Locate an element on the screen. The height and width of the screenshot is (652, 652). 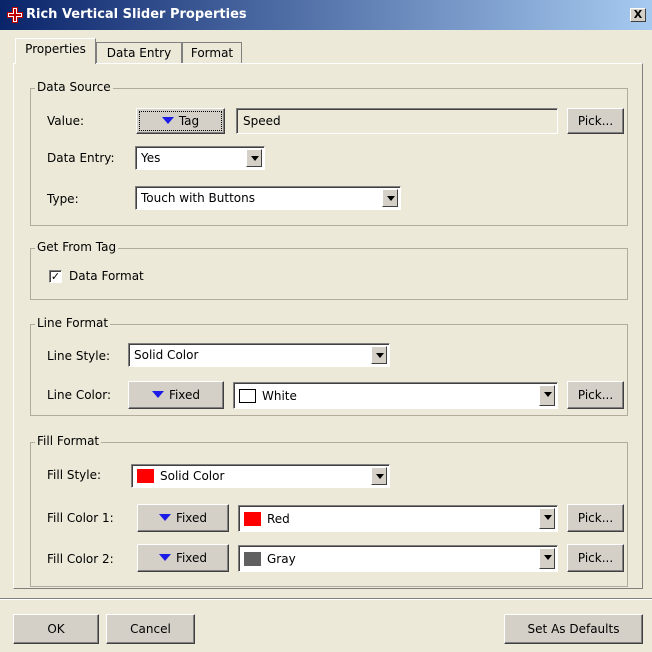
line-style-select: Solid Color is located at coordinates (259, 355).